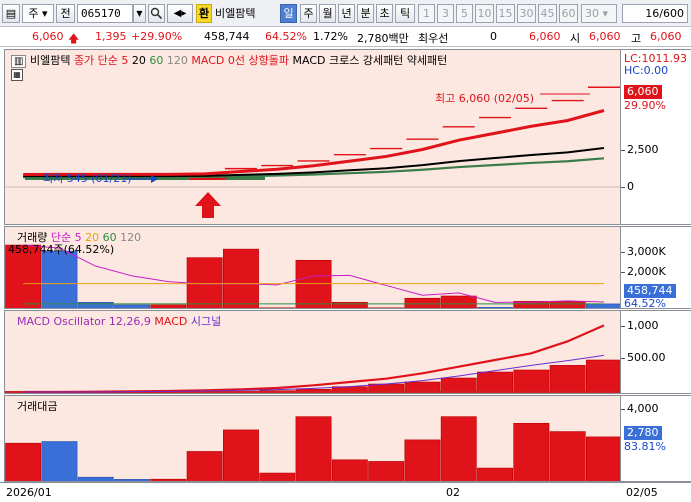 Image resolution: width=691 pixels, height=502 pixels. I want to click on trade-amount: 2,780백만, so click(383, 38).